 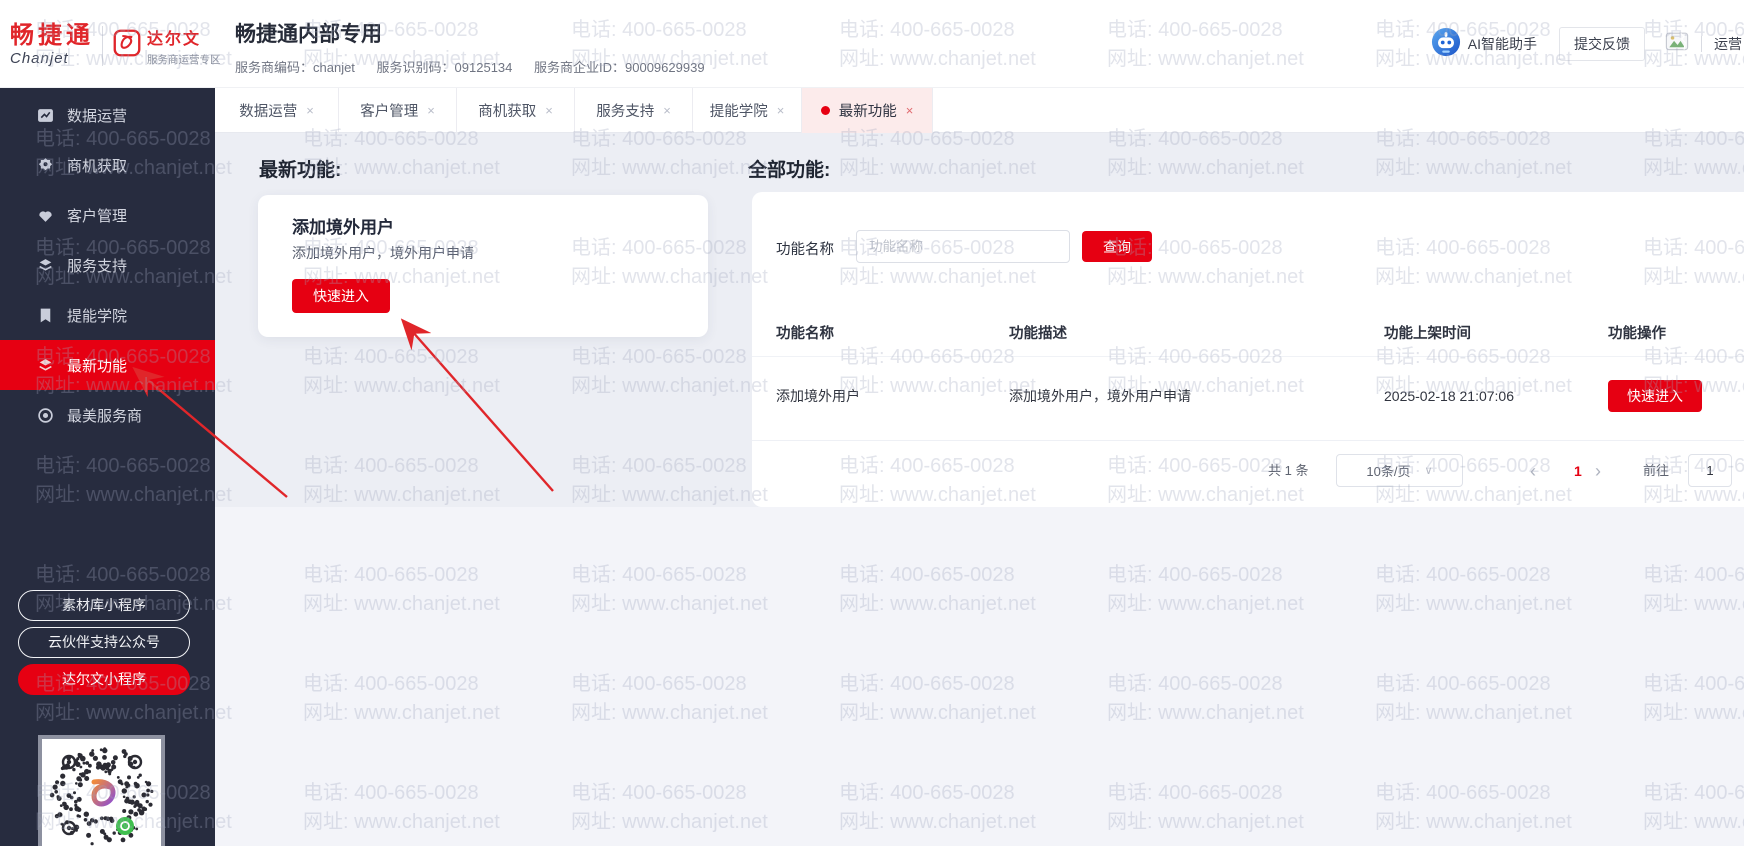 What do you see at coordinates (1427, 334) in the screenshot?
I see `column-header-time: 功能上架时间` at bounding box center [1427, 334].